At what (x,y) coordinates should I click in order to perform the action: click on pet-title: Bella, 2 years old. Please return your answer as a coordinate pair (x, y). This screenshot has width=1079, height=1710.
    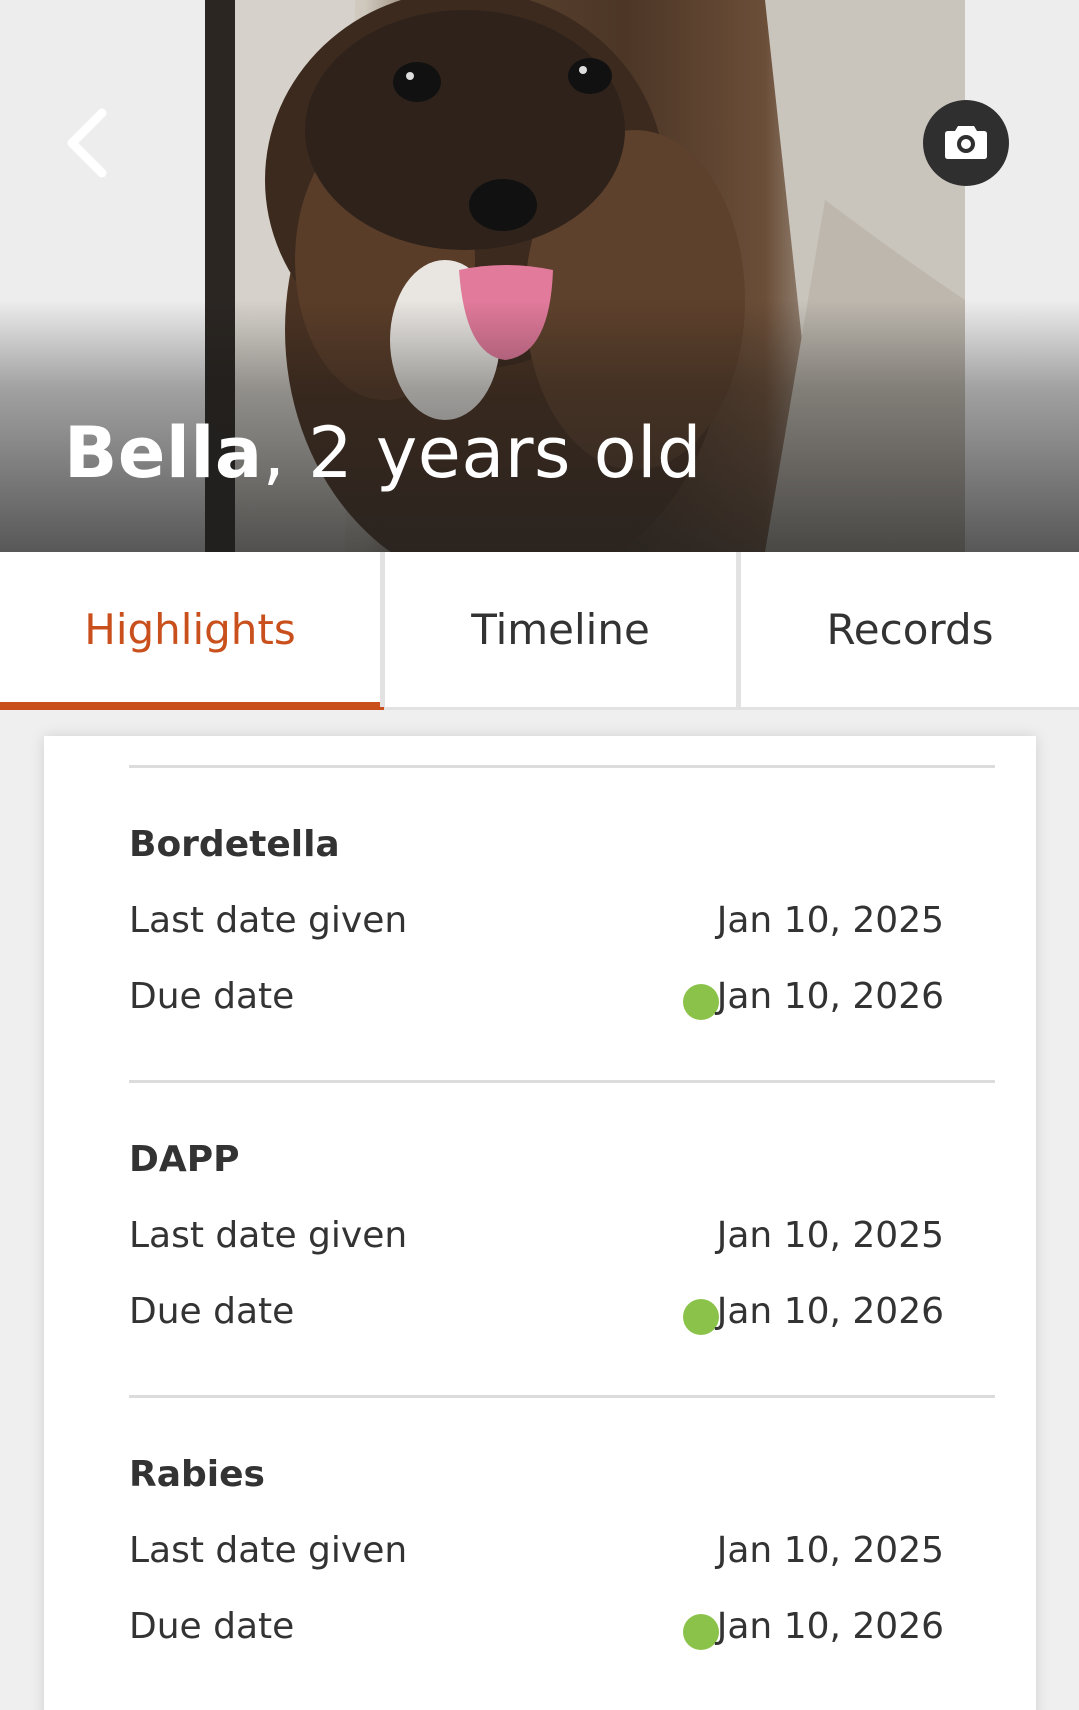
    Looking at the image, I should click on (383, 453).